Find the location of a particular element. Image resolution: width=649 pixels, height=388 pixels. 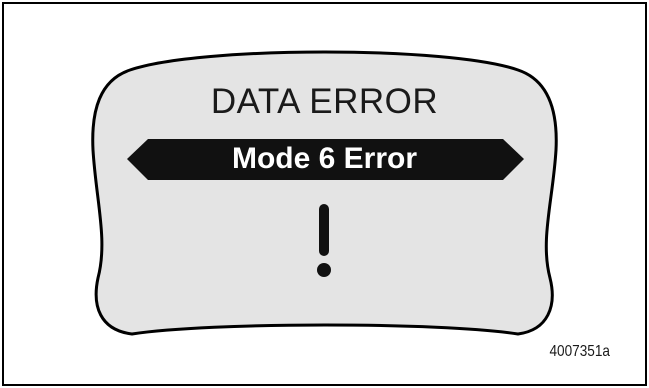

display-title: DATA ERROR is located at coordinates (324, 101).